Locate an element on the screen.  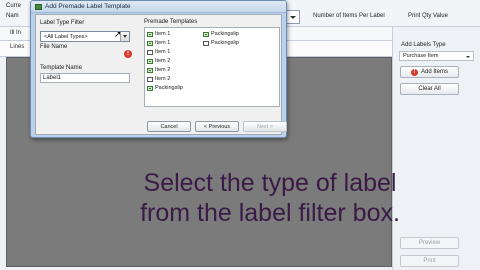
label-icon is located at coordinates (38, 7).